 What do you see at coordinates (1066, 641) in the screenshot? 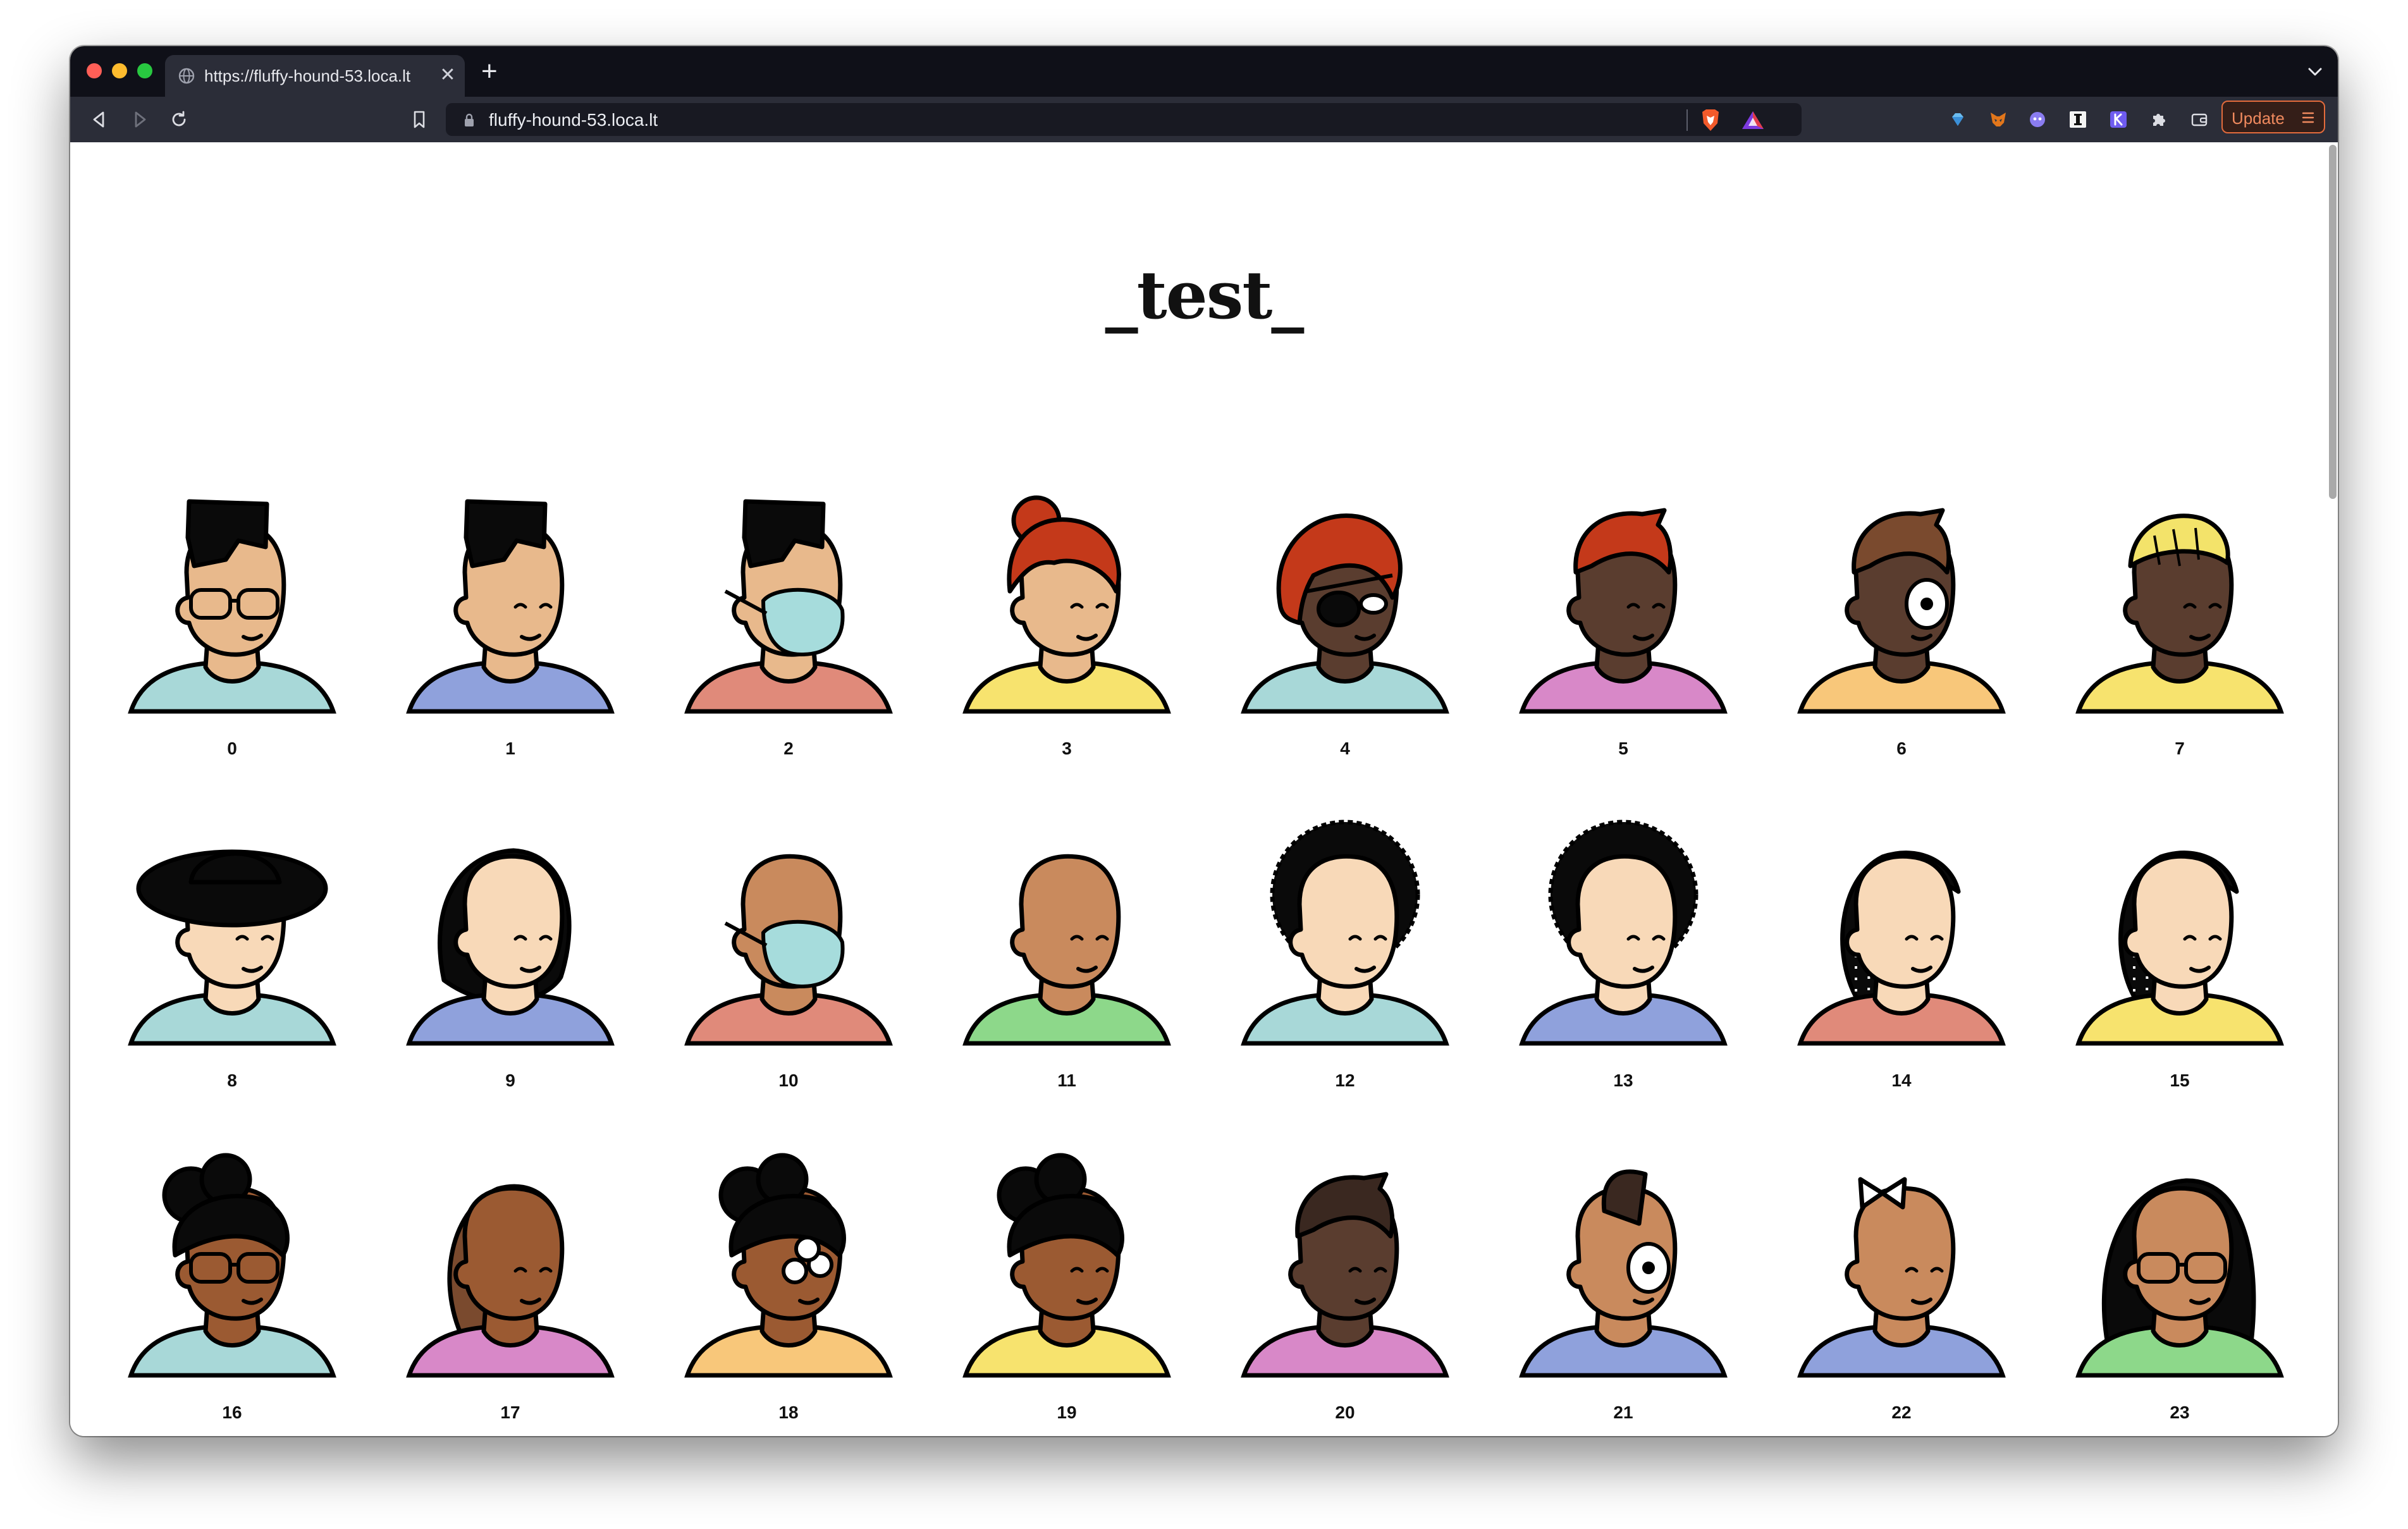
I see `avatar-card: 3` at bounding box center [1066, 641].